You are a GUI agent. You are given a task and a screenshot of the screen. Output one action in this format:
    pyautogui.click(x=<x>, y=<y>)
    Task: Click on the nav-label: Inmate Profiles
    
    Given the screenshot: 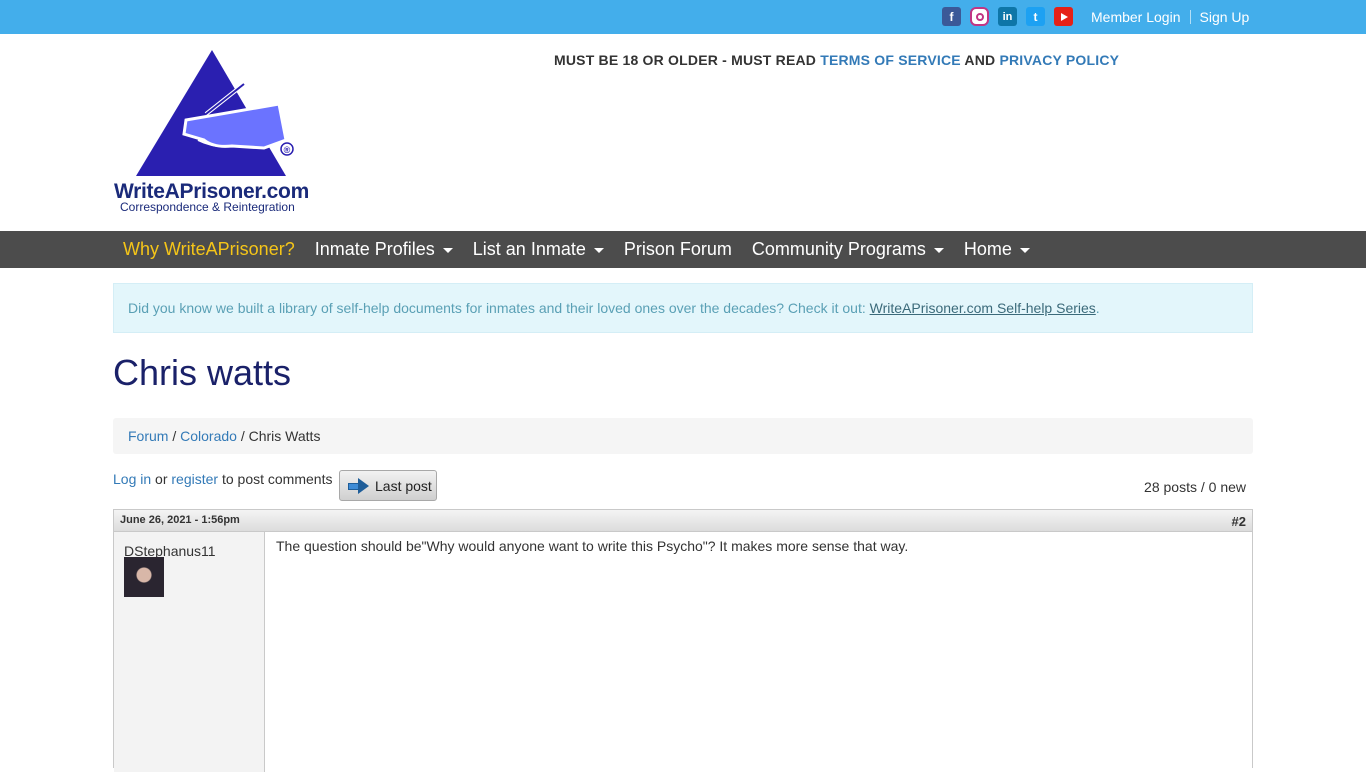 What is the action you would take?
    pyautogui.click(x=374, y=249)
    